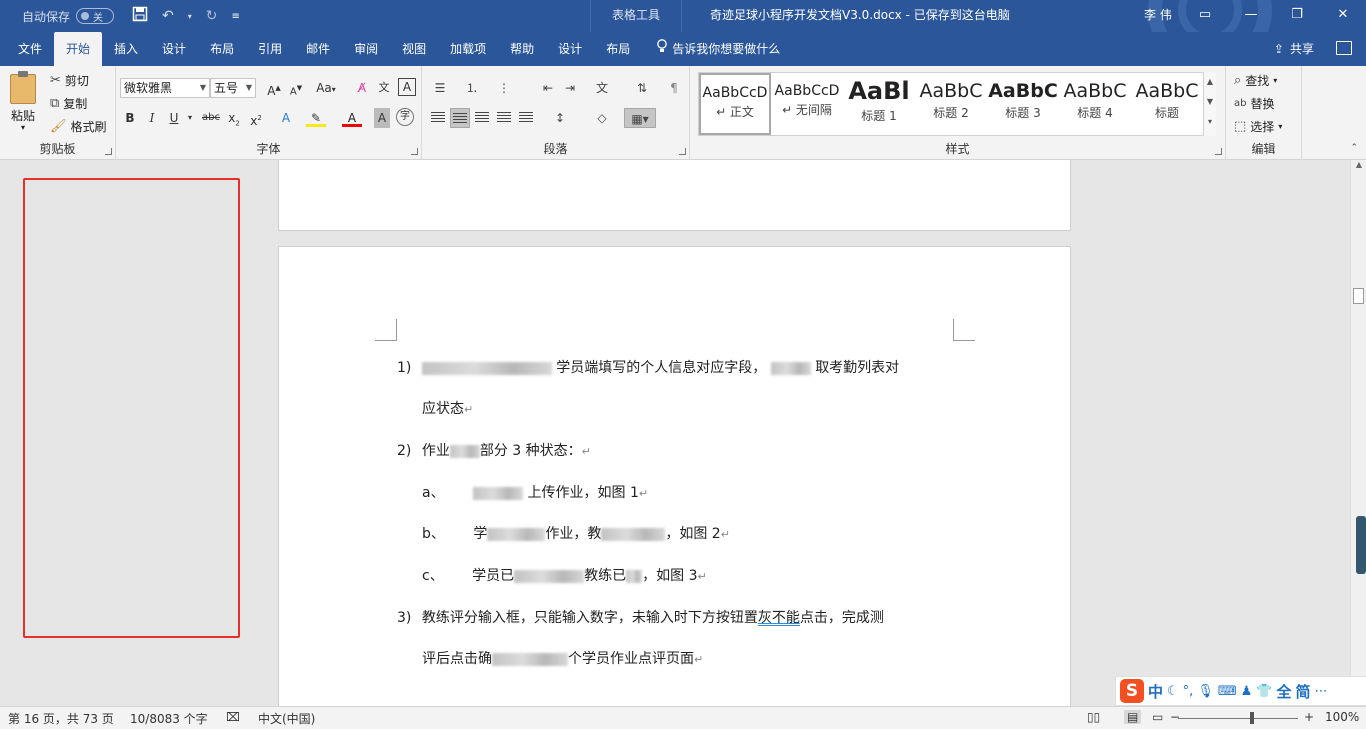 Image resolution: width=1366 pixels, height=729 pixels. Describe the element at coordinates (68, 103) in the screenshot. I see `copy-button: ⧉ 复制` at that location.